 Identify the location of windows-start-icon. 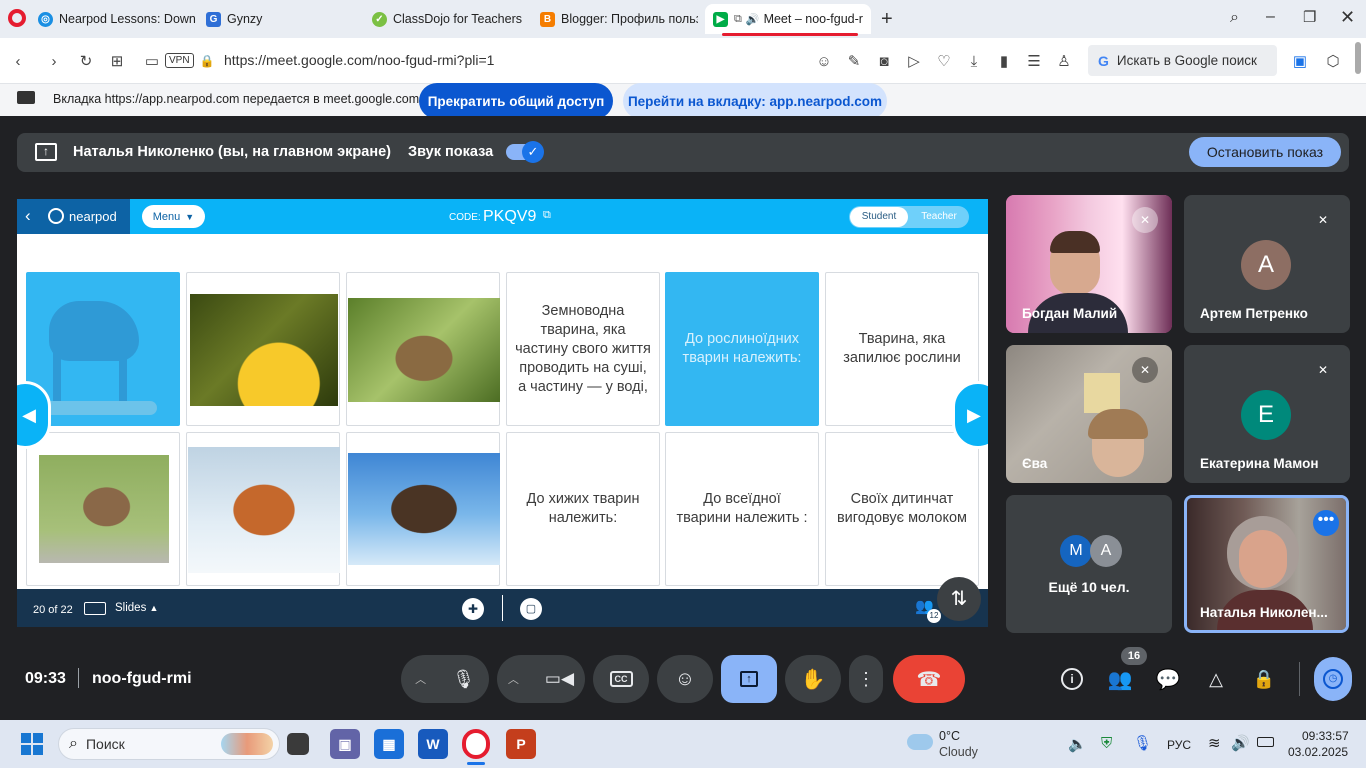
(32, 744).